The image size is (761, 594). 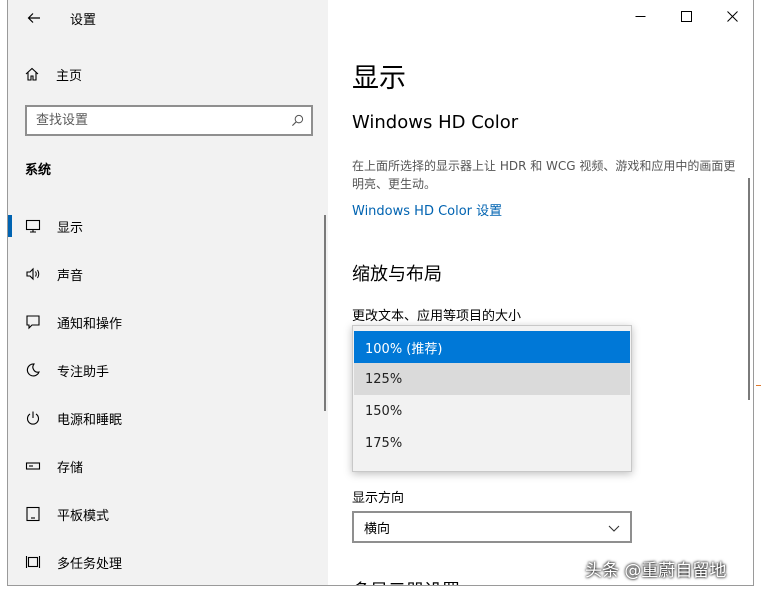 What do you see at coordinates (168, 561) in the screenshot?
I see `nav-item-multitasking: 多任务处理` at bounding box center [168, 561].